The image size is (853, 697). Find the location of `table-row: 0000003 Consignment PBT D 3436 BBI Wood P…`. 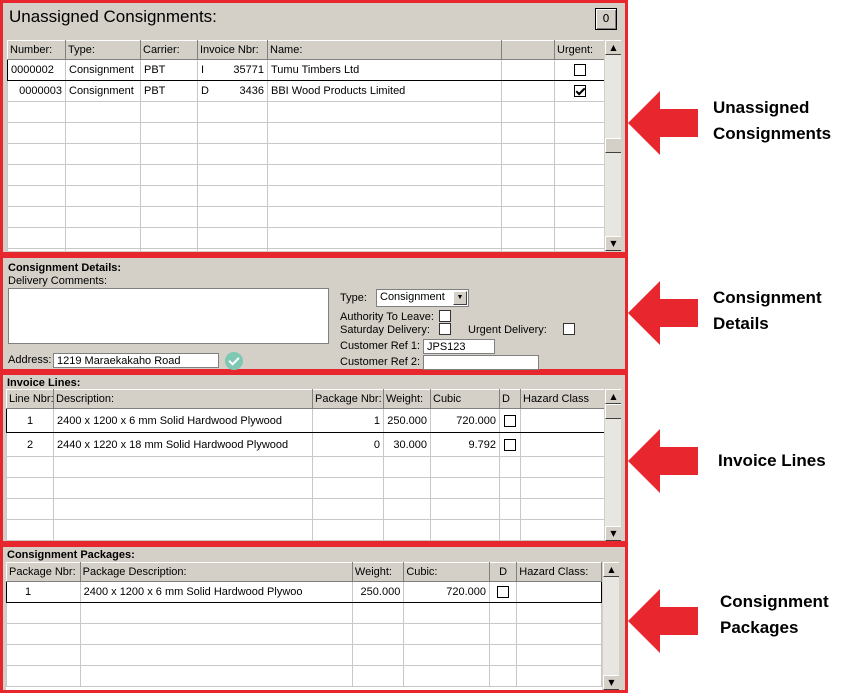

table-row: 0000003 Consignment PBT D 3436 BBI Wood P… is located at coordinates (306, 91).